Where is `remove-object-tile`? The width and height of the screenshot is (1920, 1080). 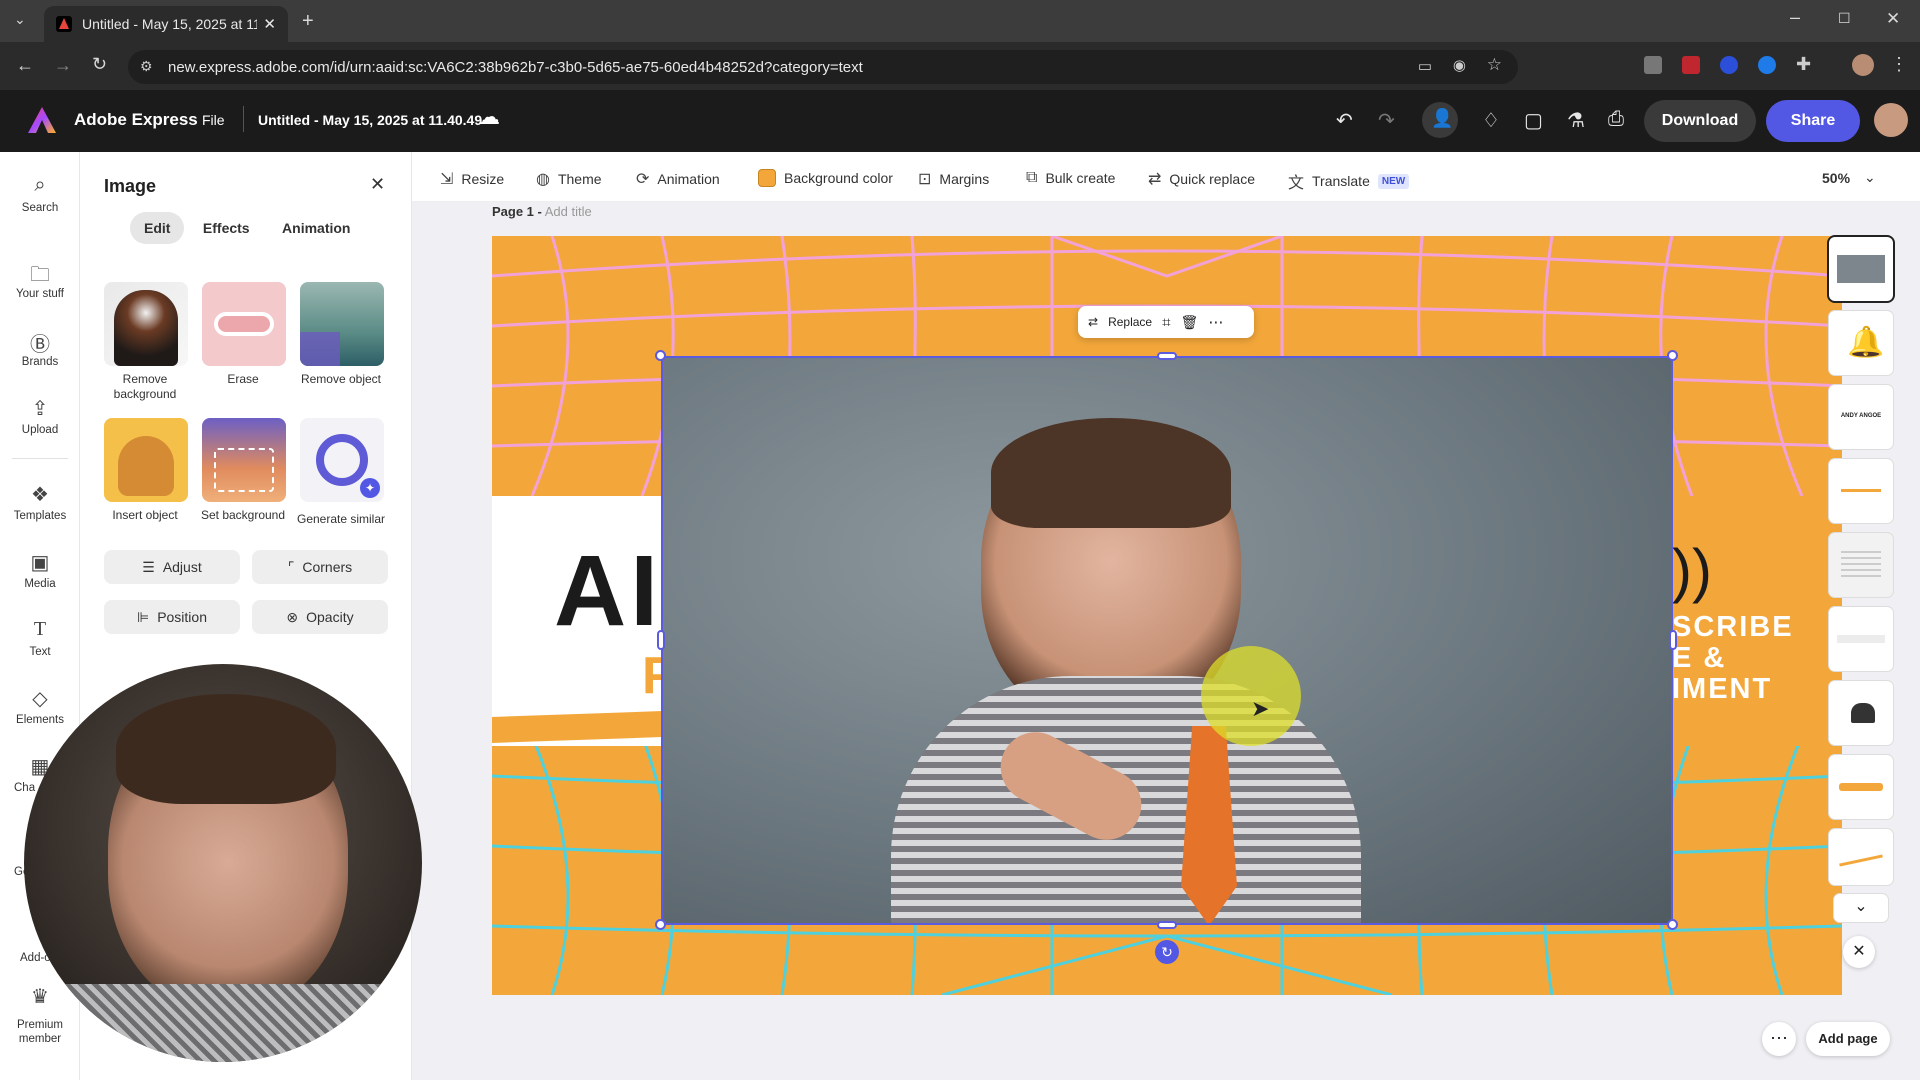 remove-object-tile is located at coordinates (342, 324).